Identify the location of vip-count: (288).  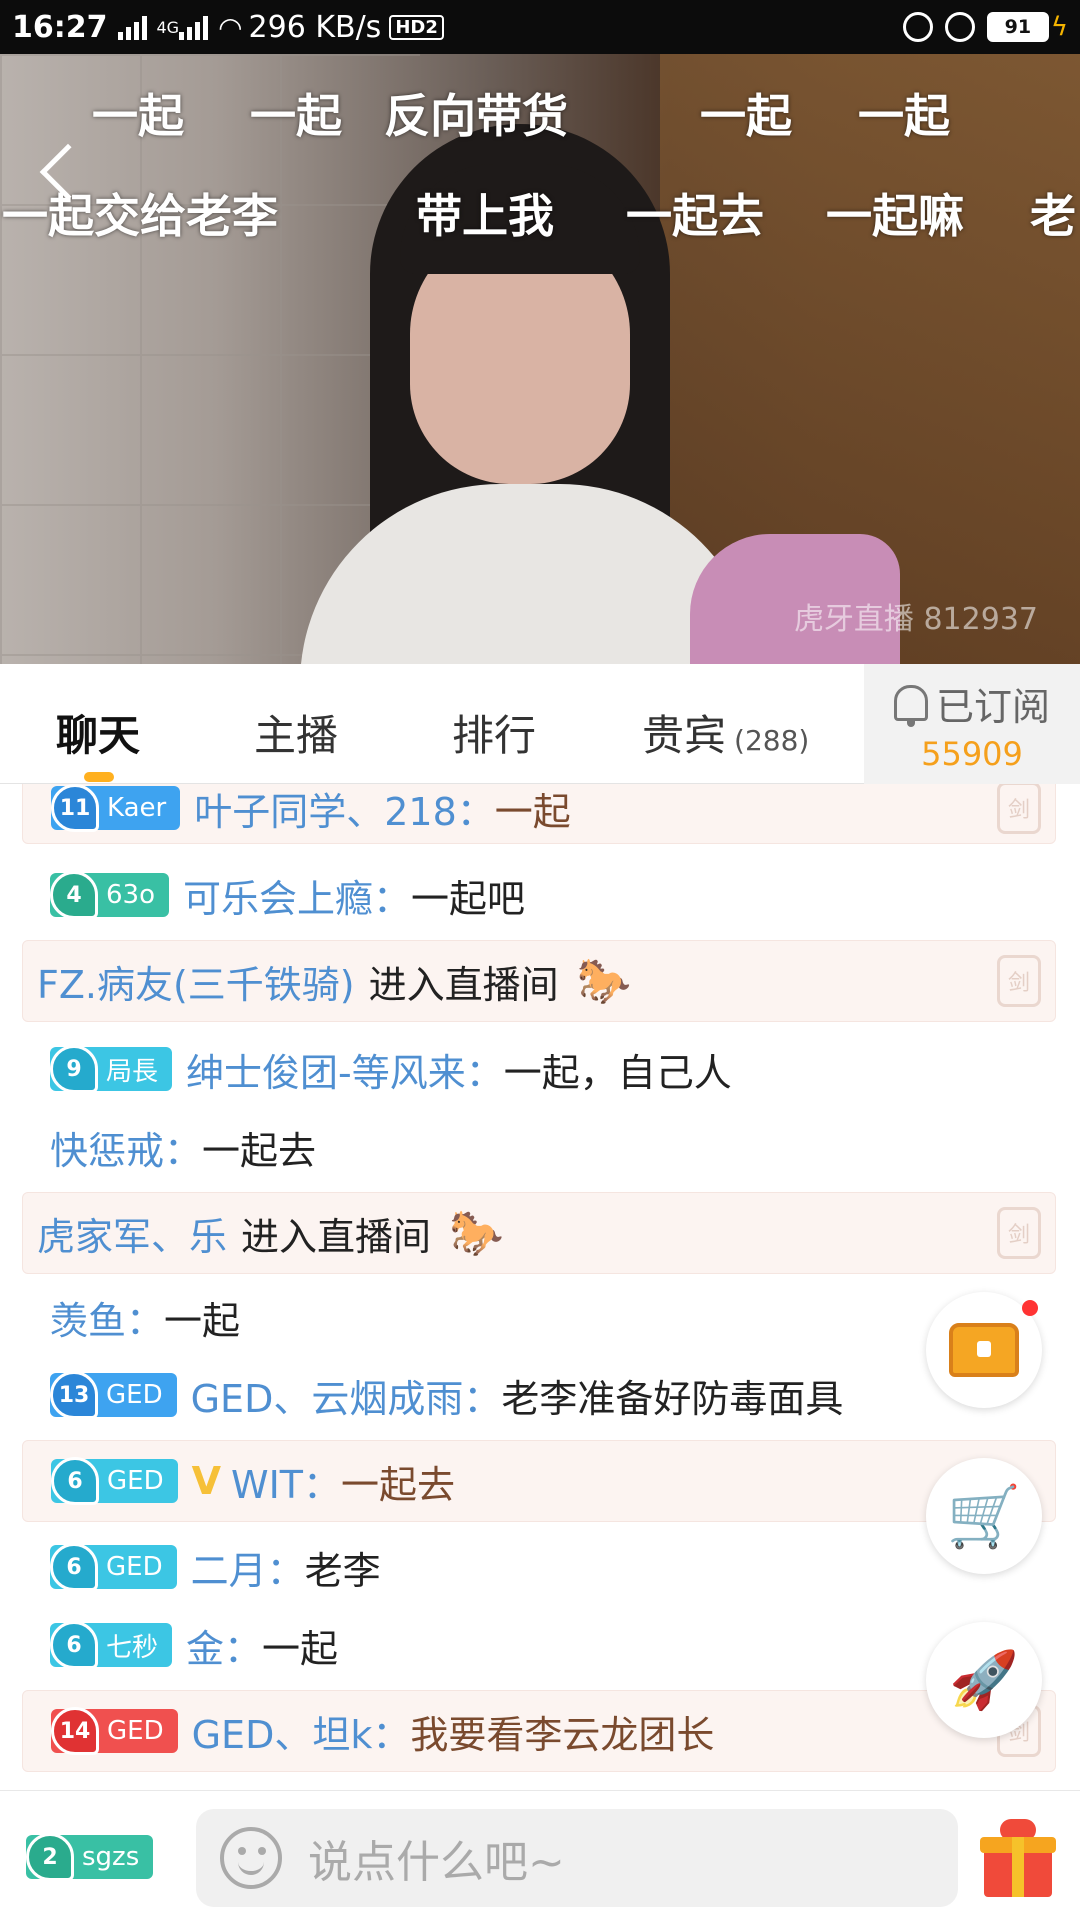
(772, 740).